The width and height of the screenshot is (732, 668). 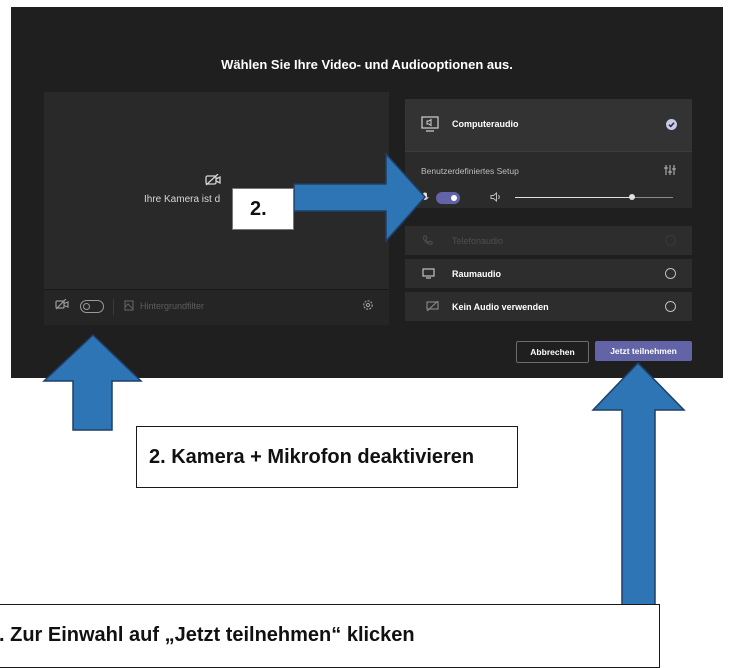 I want to click on arrow-up-to-camera, so click(x=92, y=382).